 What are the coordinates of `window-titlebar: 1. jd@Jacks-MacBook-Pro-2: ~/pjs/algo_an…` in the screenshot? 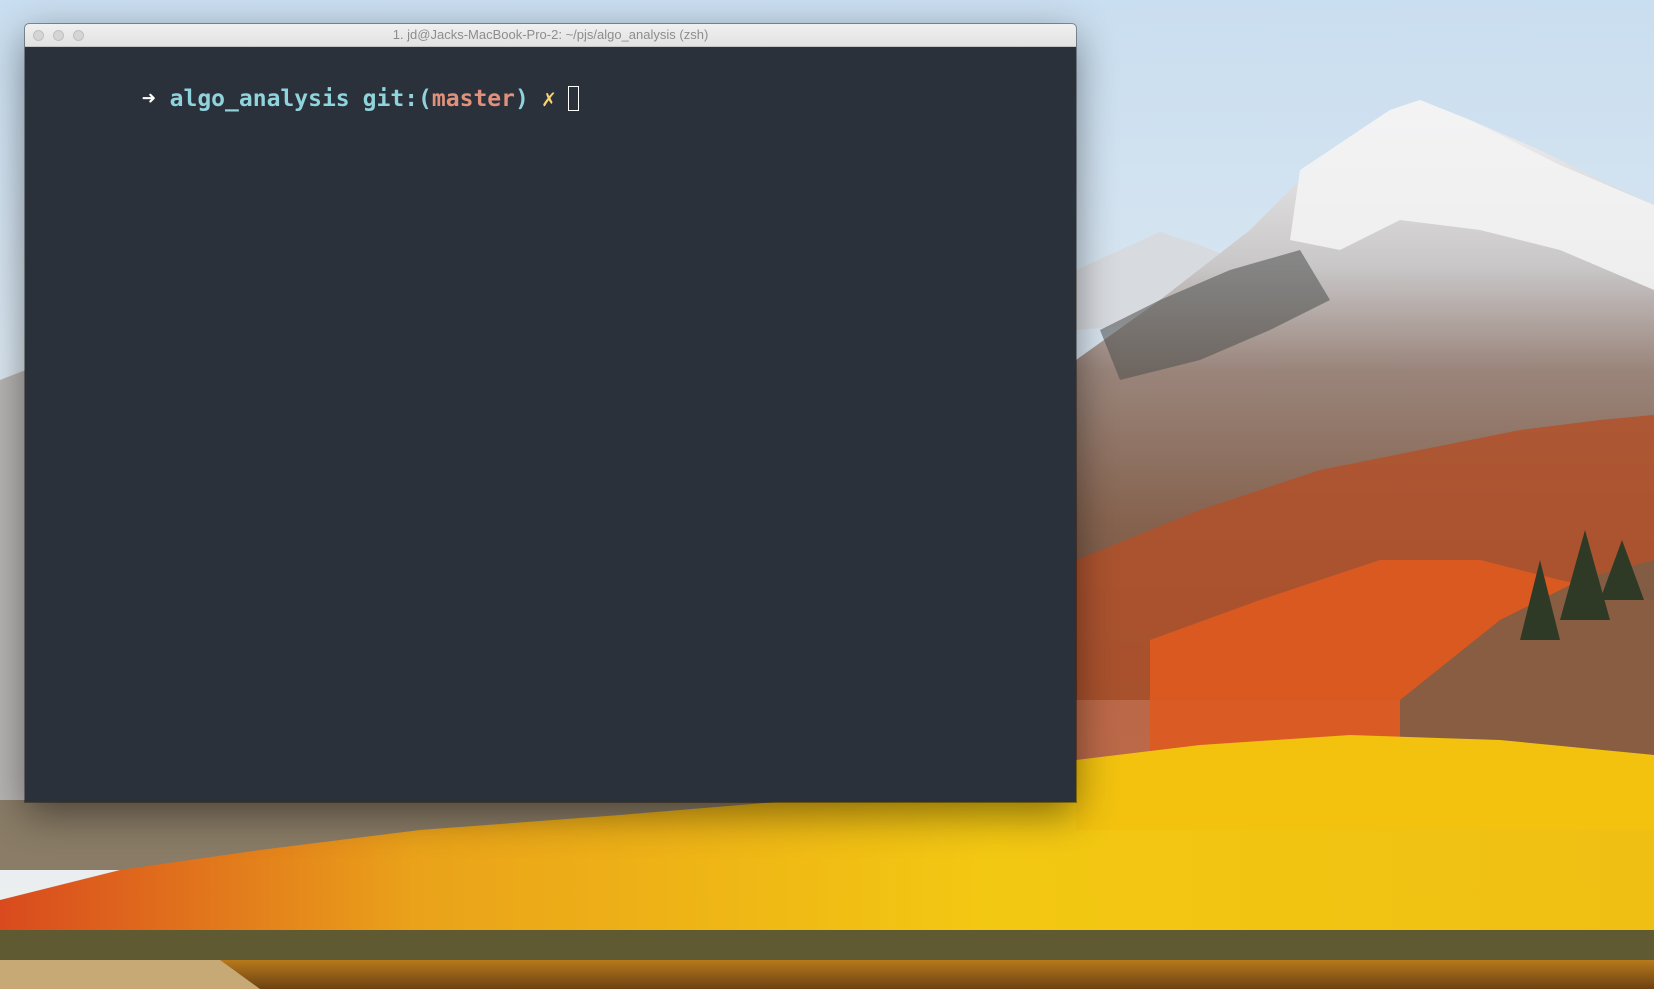 It's located at (550, 35).